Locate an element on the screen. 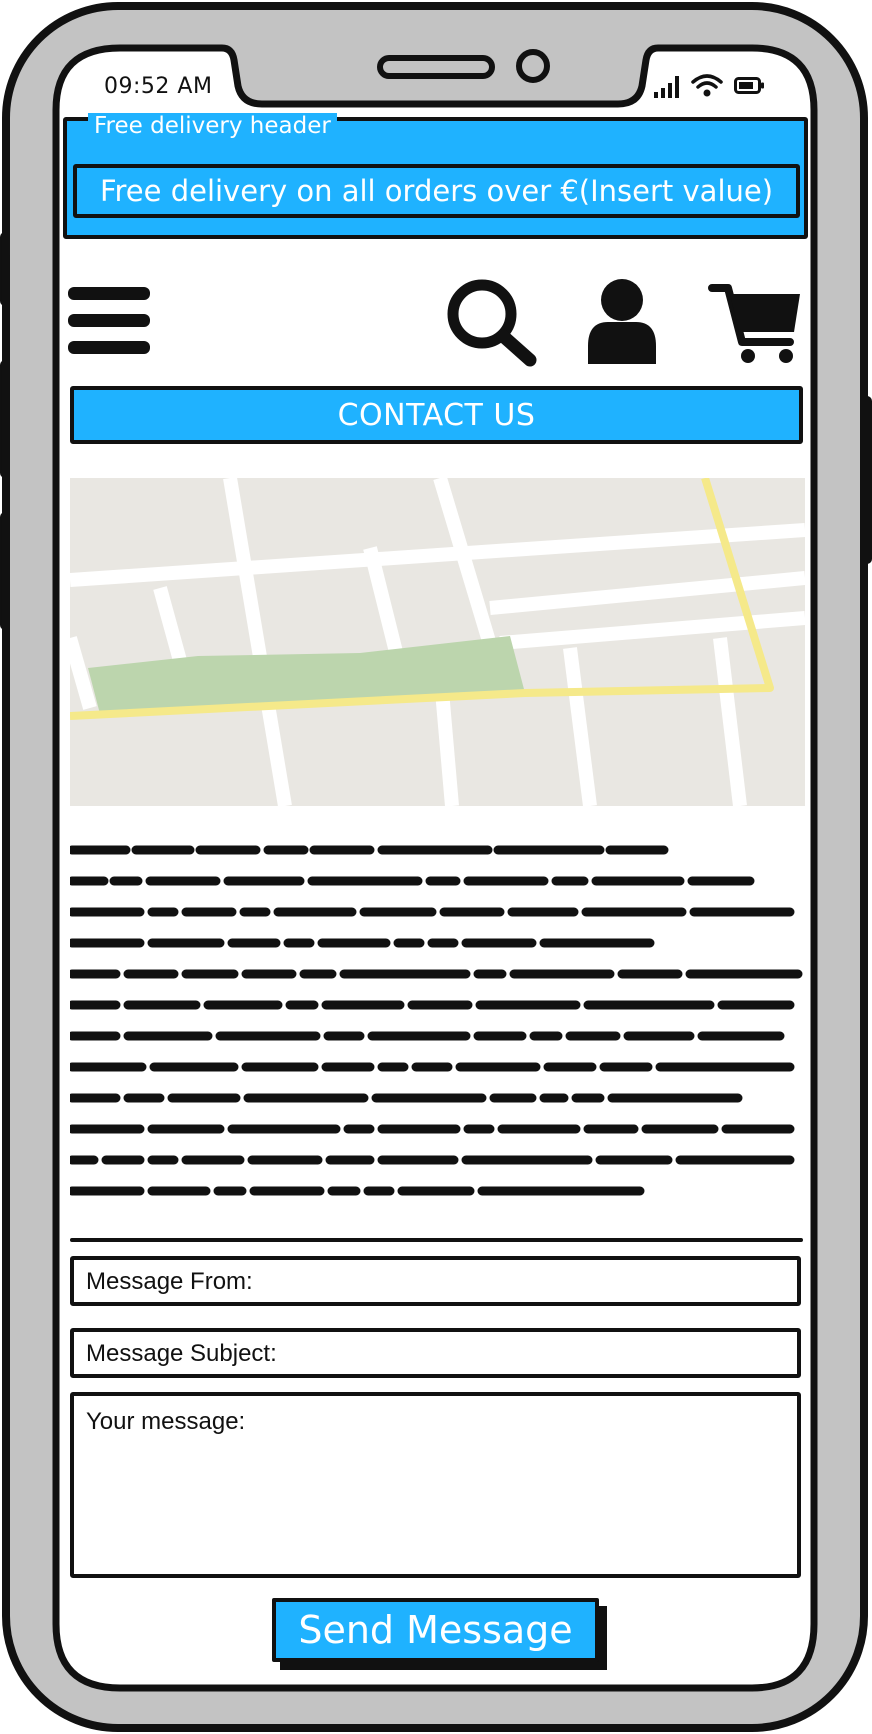 This screenshot has height=1734, width=872. status-time: 09:52 AM is located at coordinates (158, 86).